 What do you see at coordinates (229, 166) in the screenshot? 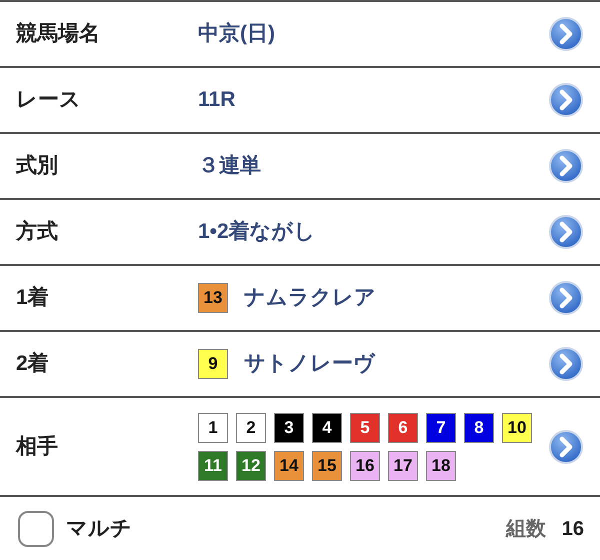
I see `row-value: ３連単` at bounding box center [229, 166].